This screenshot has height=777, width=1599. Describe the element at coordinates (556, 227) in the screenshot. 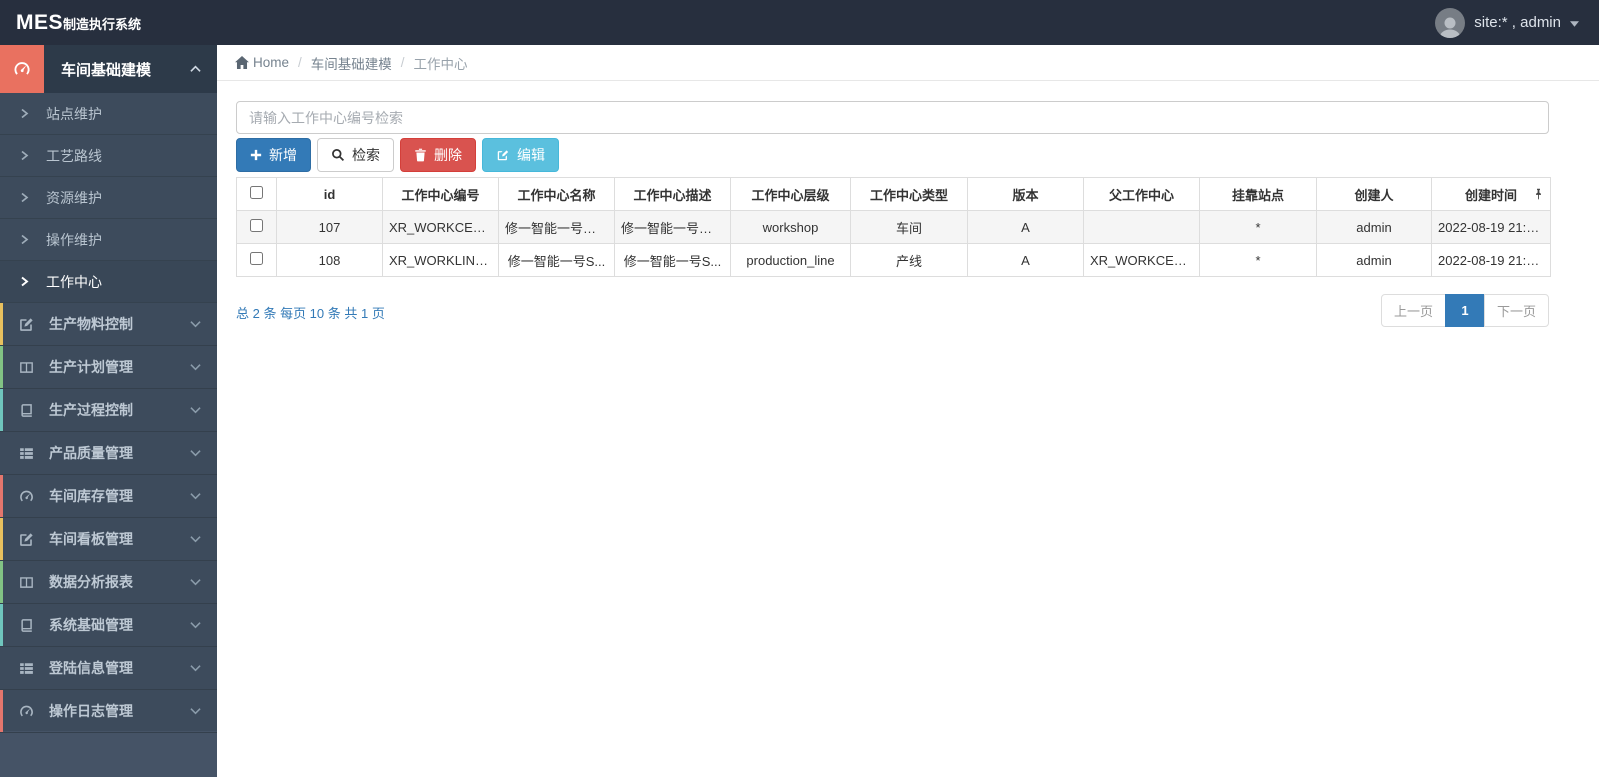

I see `cell-name: 修一智能一号车间` at that location.